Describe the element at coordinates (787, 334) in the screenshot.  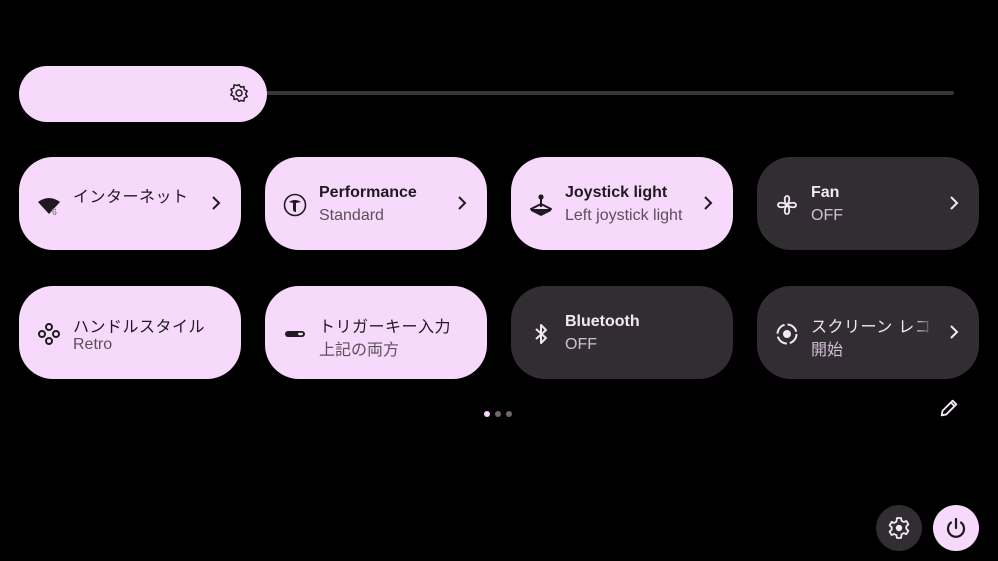
I see `screen-record-icon` at that location.